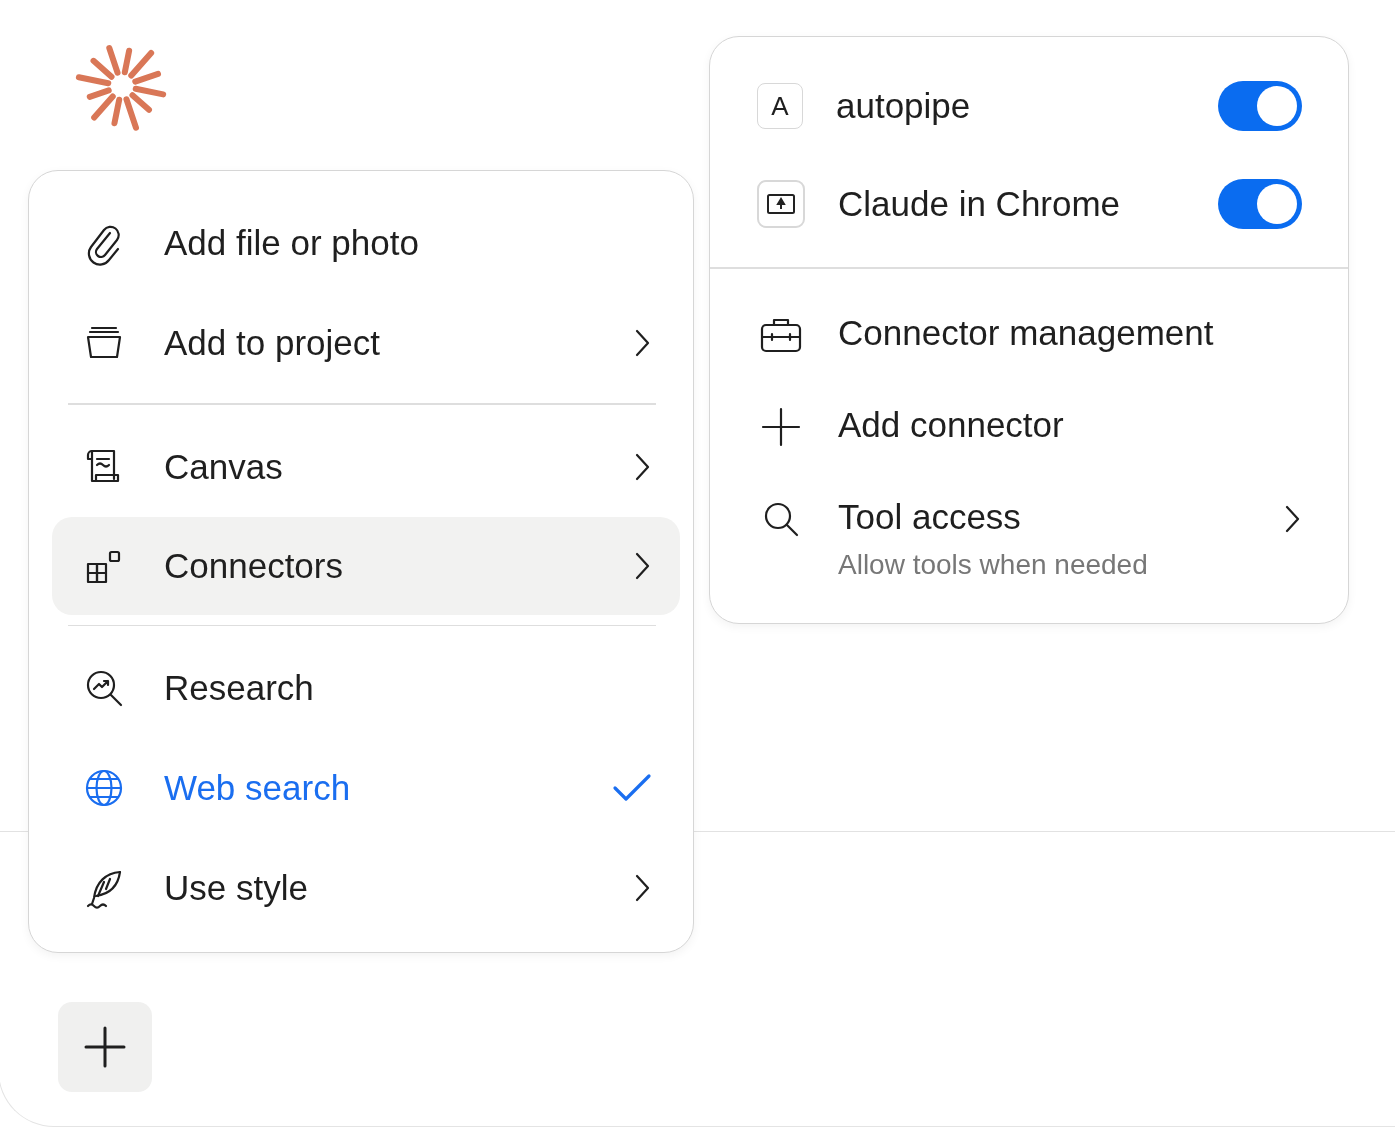 The image size is (1395, 1127). I want to click on plus-icon, so click(105, 1047).